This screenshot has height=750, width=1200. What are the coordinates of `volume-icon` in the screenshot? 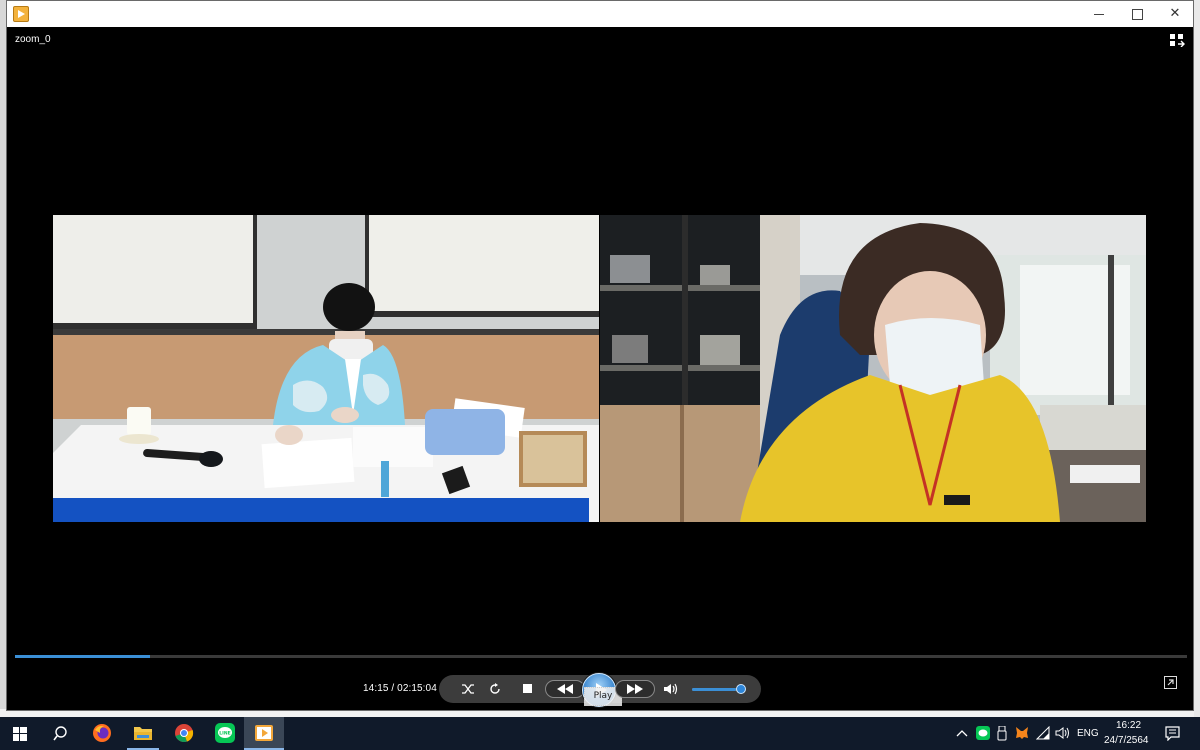 It's located at (671, 689).